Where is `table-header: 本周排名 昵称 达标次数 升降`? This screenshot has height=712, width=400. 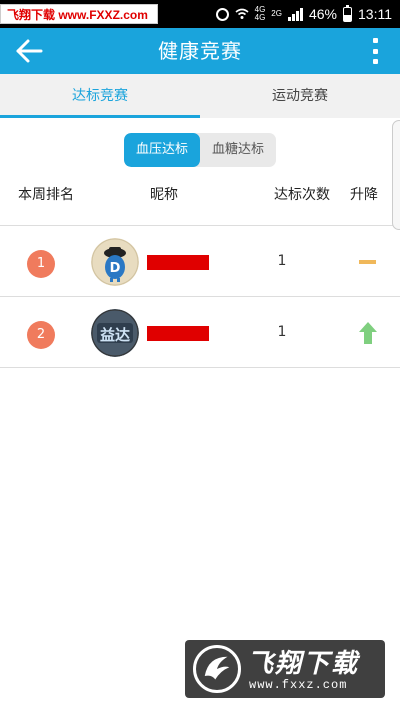
table-header: 本周排名 昵称 达标次数 升降 is located at coordinates (200, 194).